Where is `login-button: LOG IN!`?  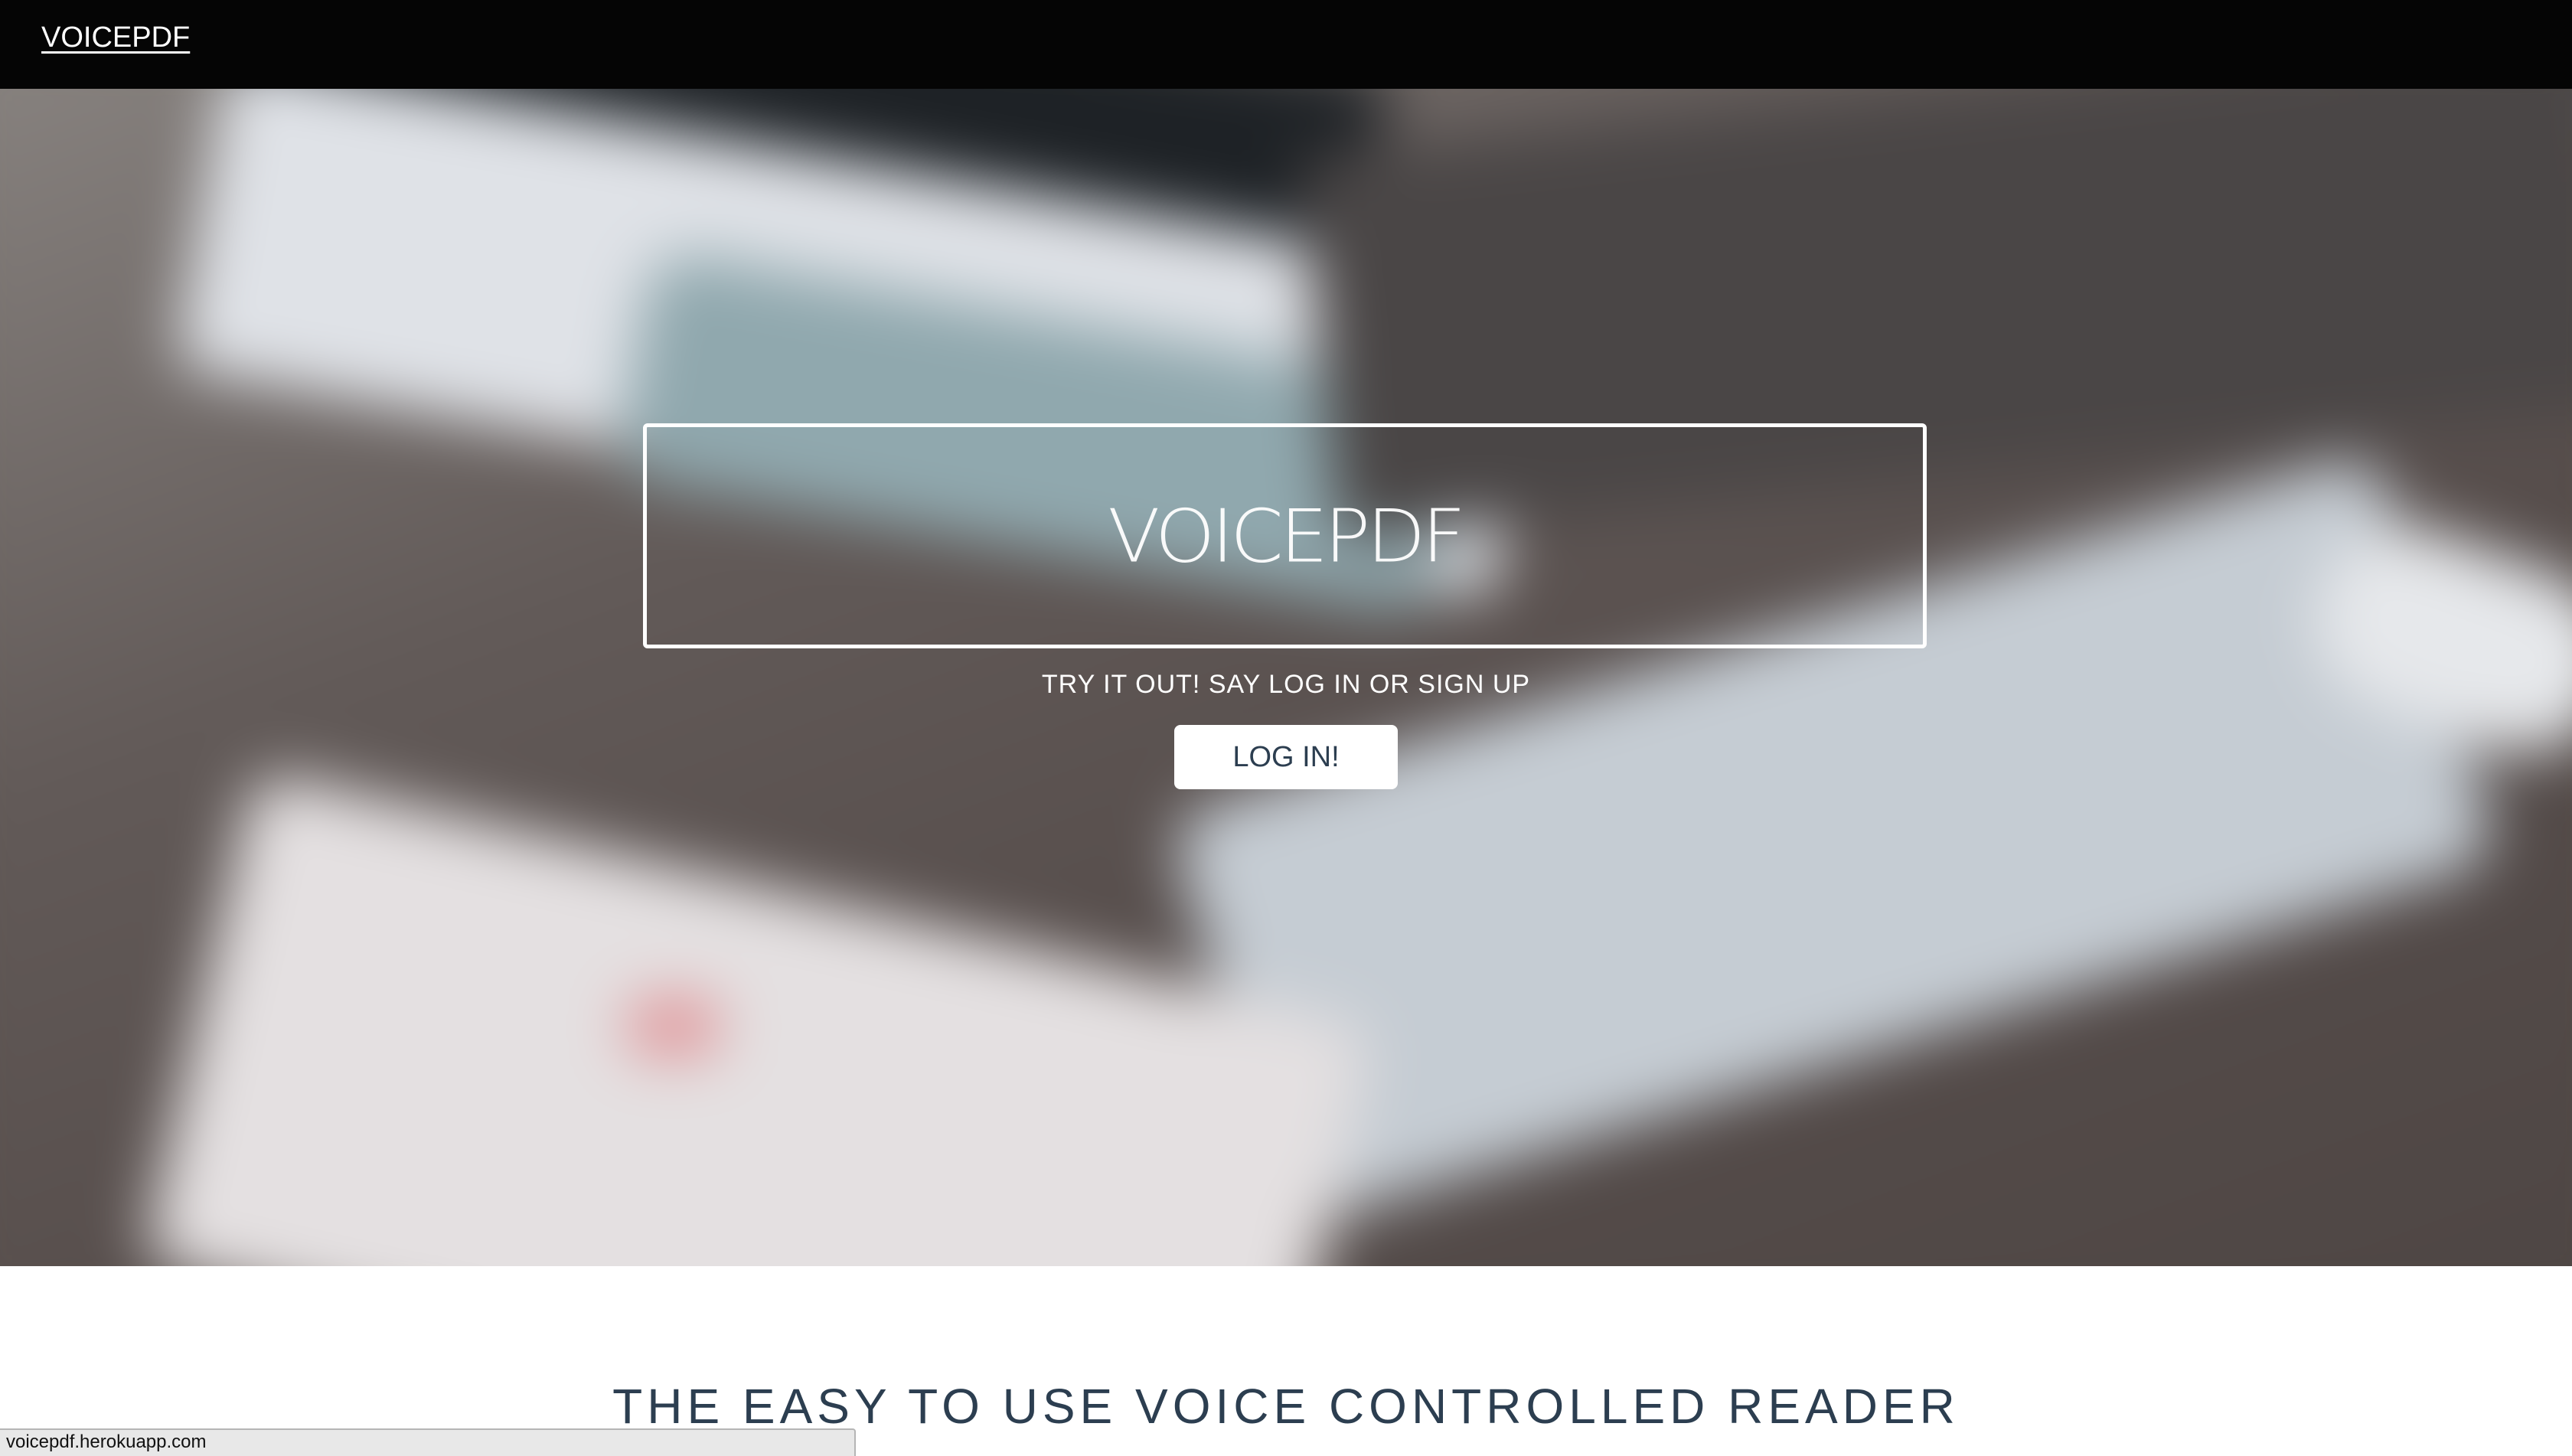
login-button: LOG IN! is located at coordinates (1286, 757).